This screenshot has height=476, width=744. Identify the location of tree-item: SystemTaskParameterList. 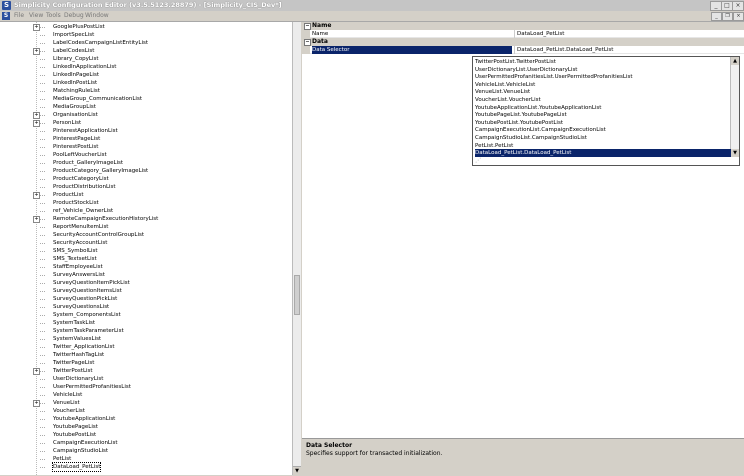
(145, 331).